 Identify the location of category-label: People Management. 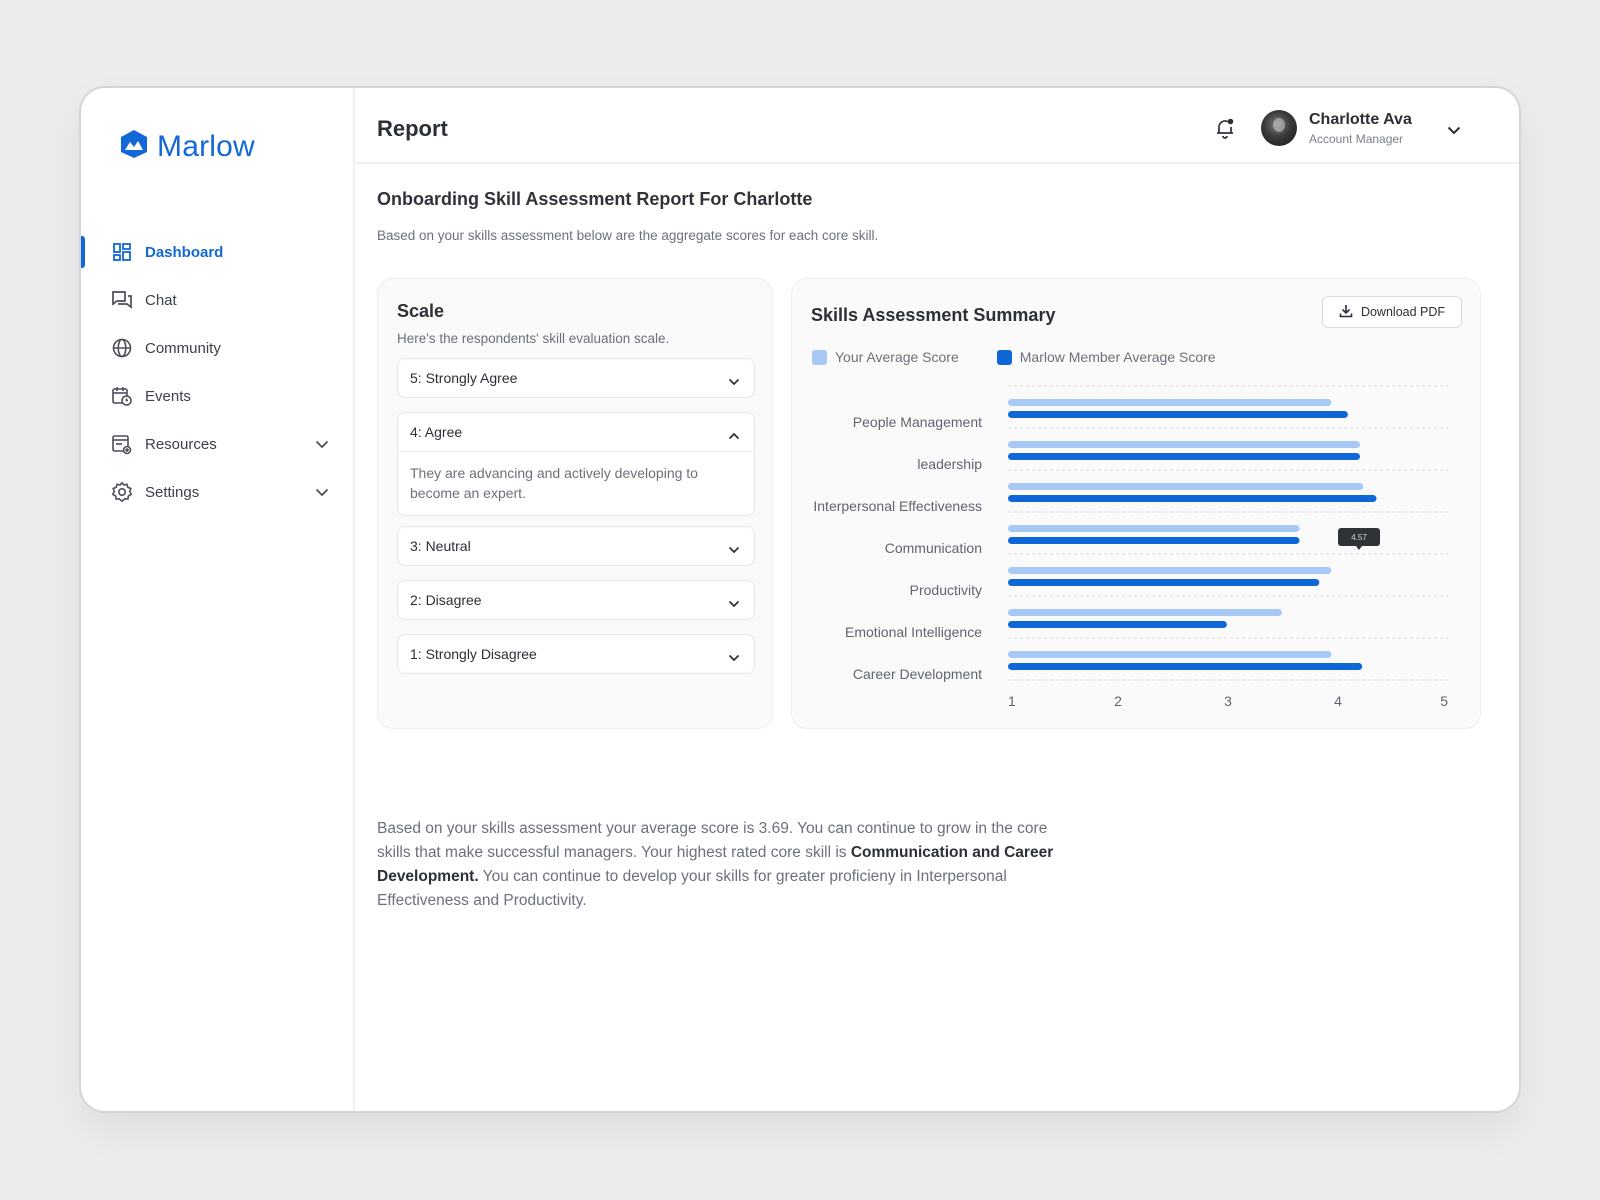
(917, 422).